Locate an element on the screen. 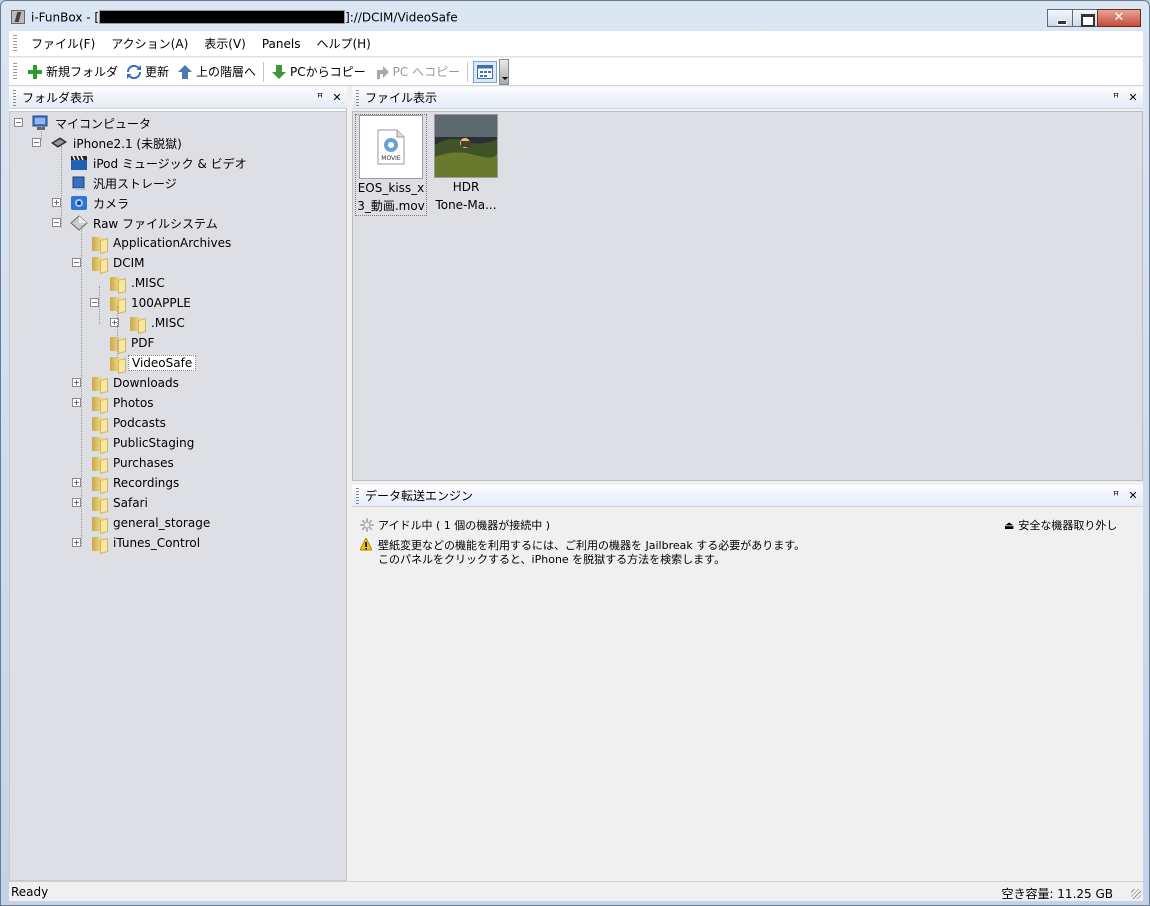 This screenshot has height=906, width=1150. tree-node: Safari is located at coordinates (120, 503).